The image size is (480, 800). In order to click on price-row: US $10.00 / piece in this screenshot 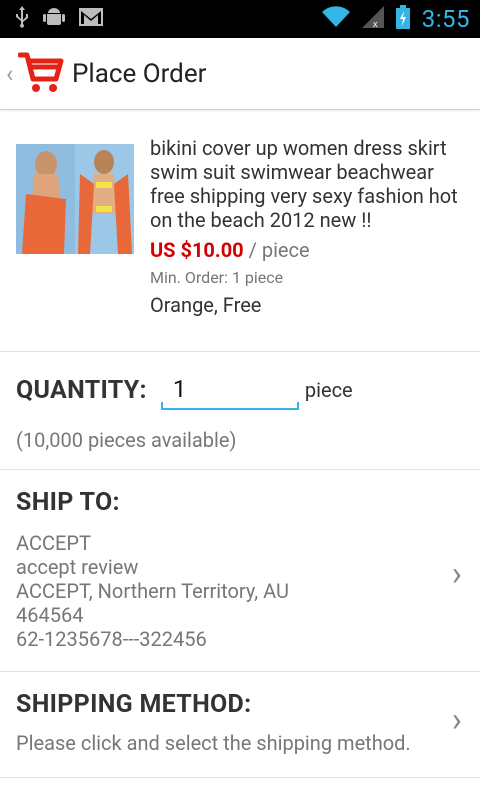, I will do `click(307, 250)`.